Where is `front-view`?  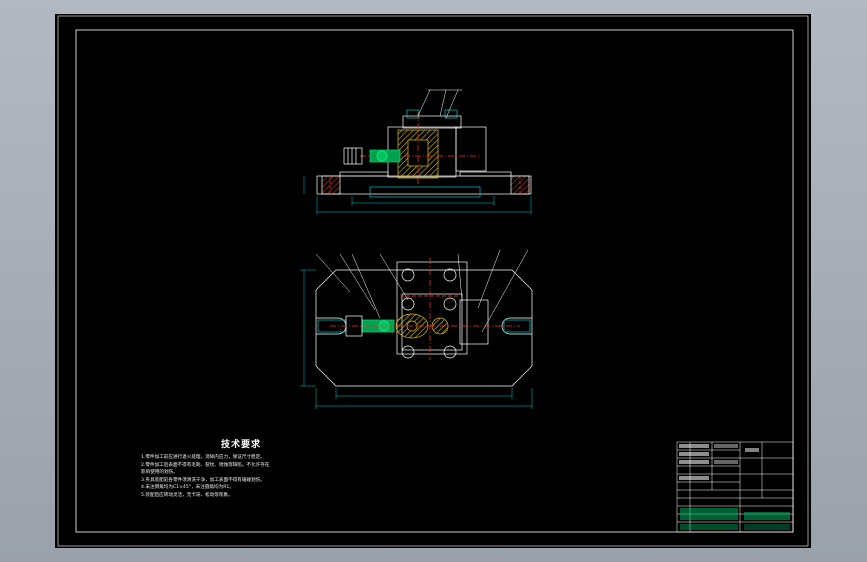 front-view is located at coordinates (417, 152).